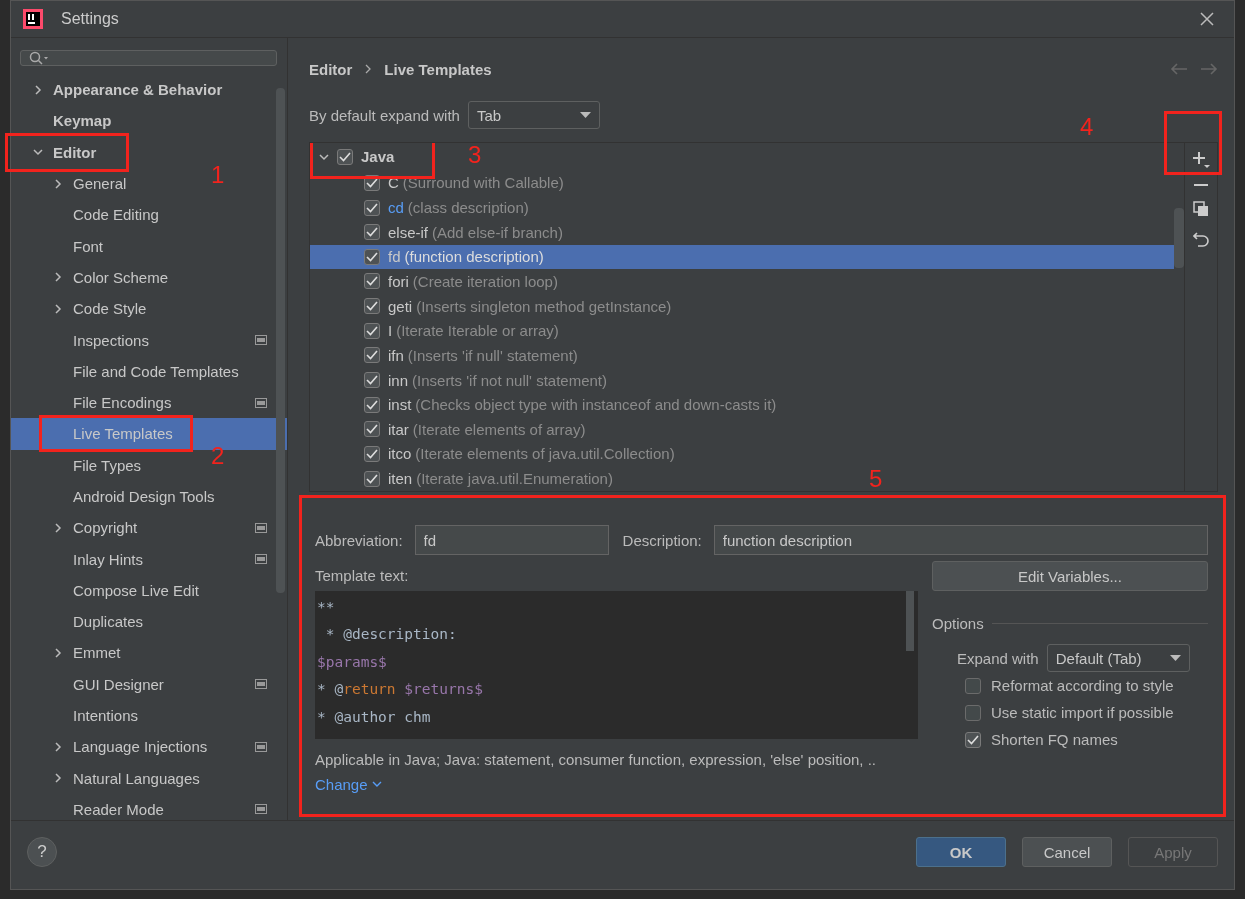  I want to click on undo-icon, so click(1201, 239).